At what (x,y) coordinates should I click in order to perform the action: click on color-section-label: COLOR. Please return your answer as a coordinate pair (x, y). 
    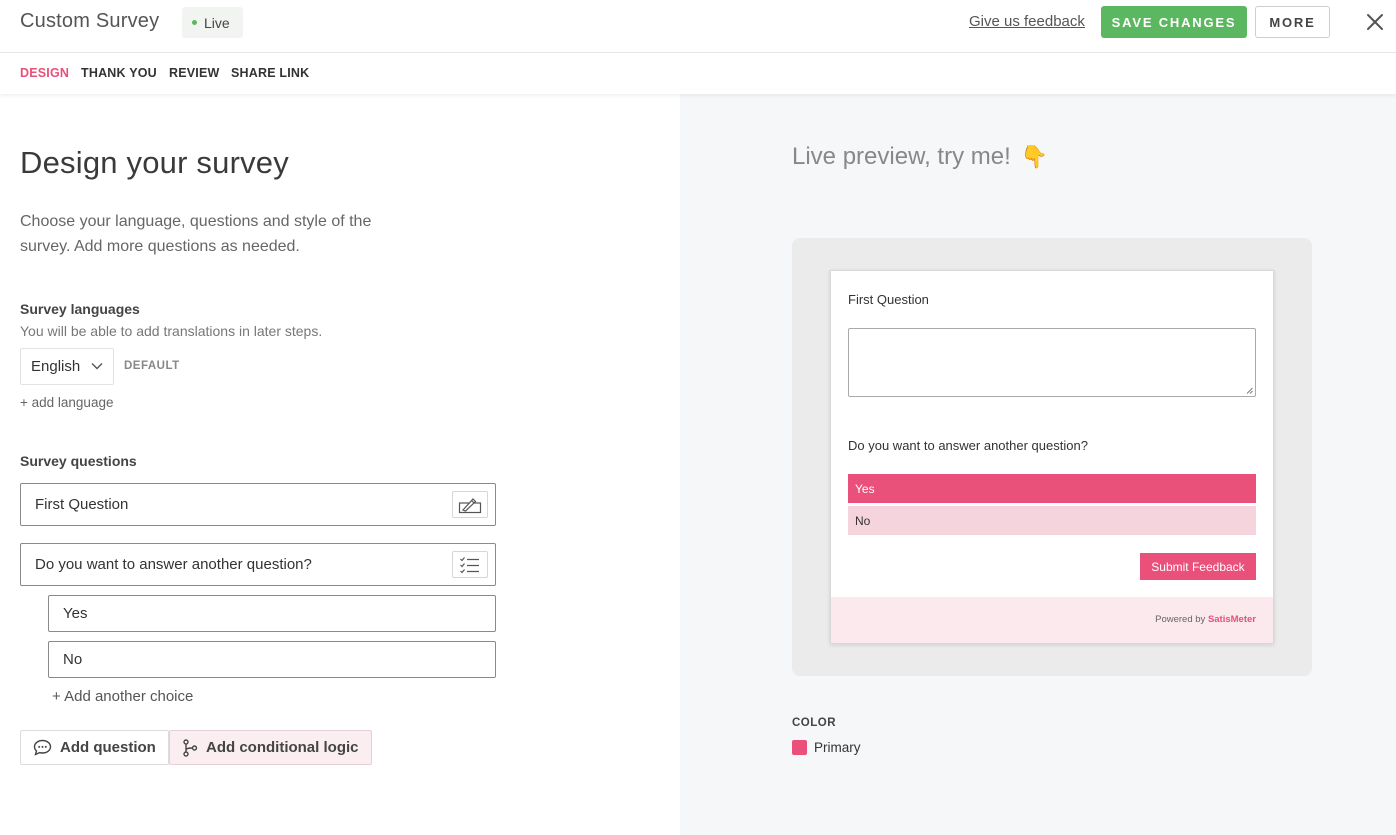
    Looking at the image, I should click on (814, 723).